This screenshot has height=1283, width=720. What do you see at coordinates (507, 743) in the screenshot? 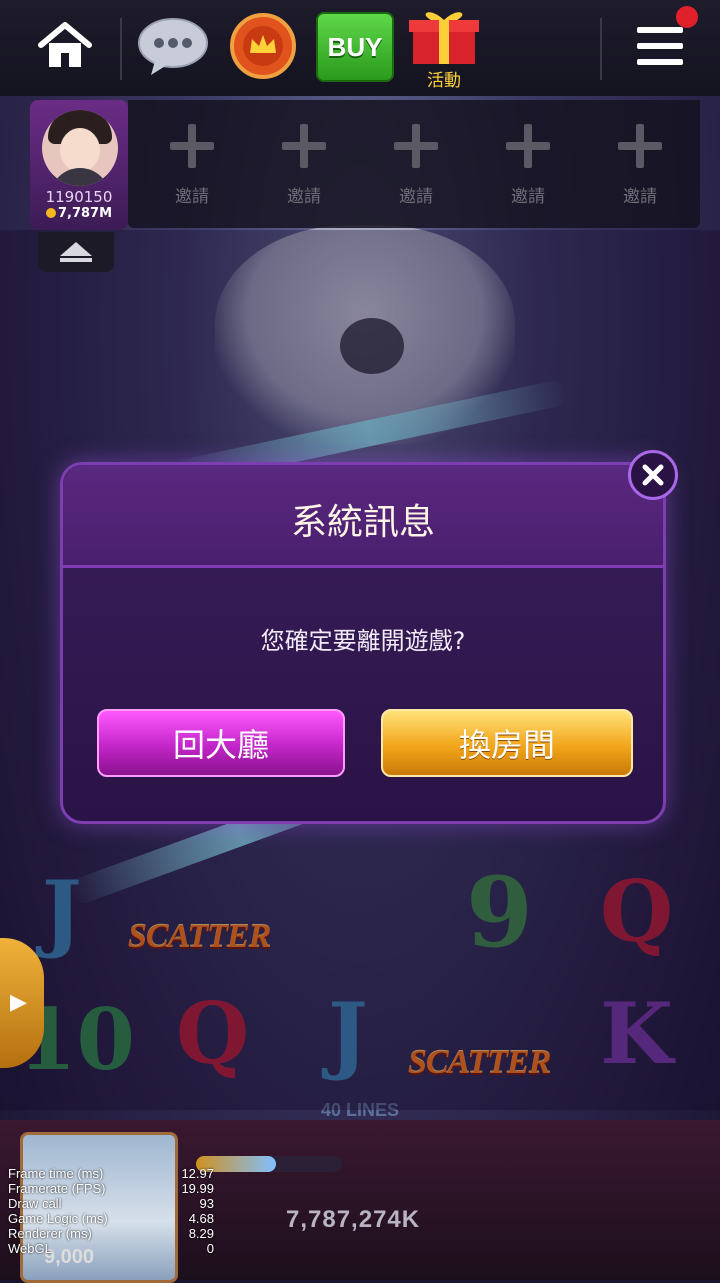
I see `change-room-button: 換房間` at bounding box center [507, 743].